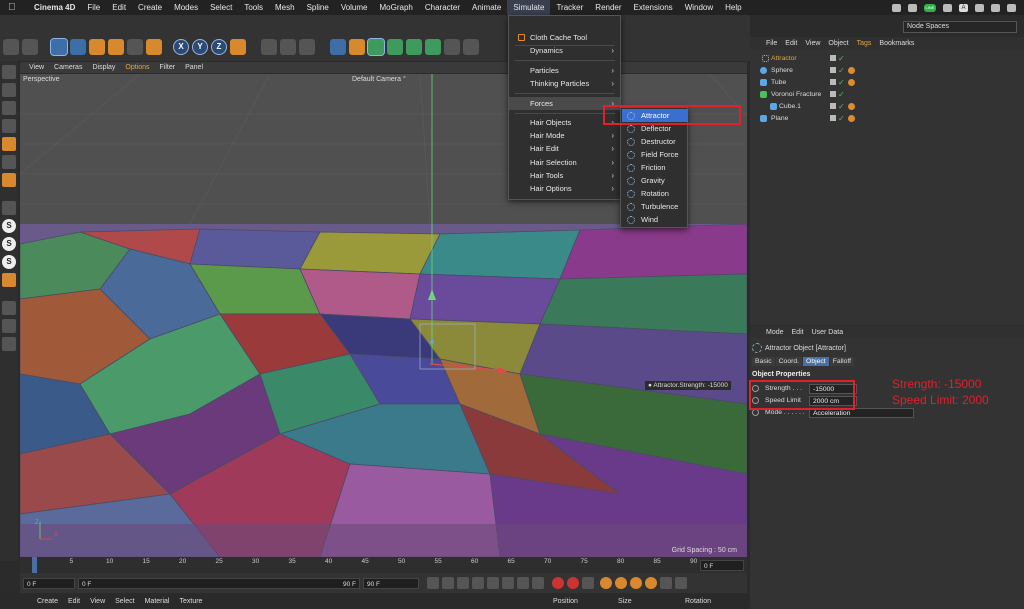 The height and width of the screenshot is (609, 1024). I want to click on param-key-icon, so click(651, 583).